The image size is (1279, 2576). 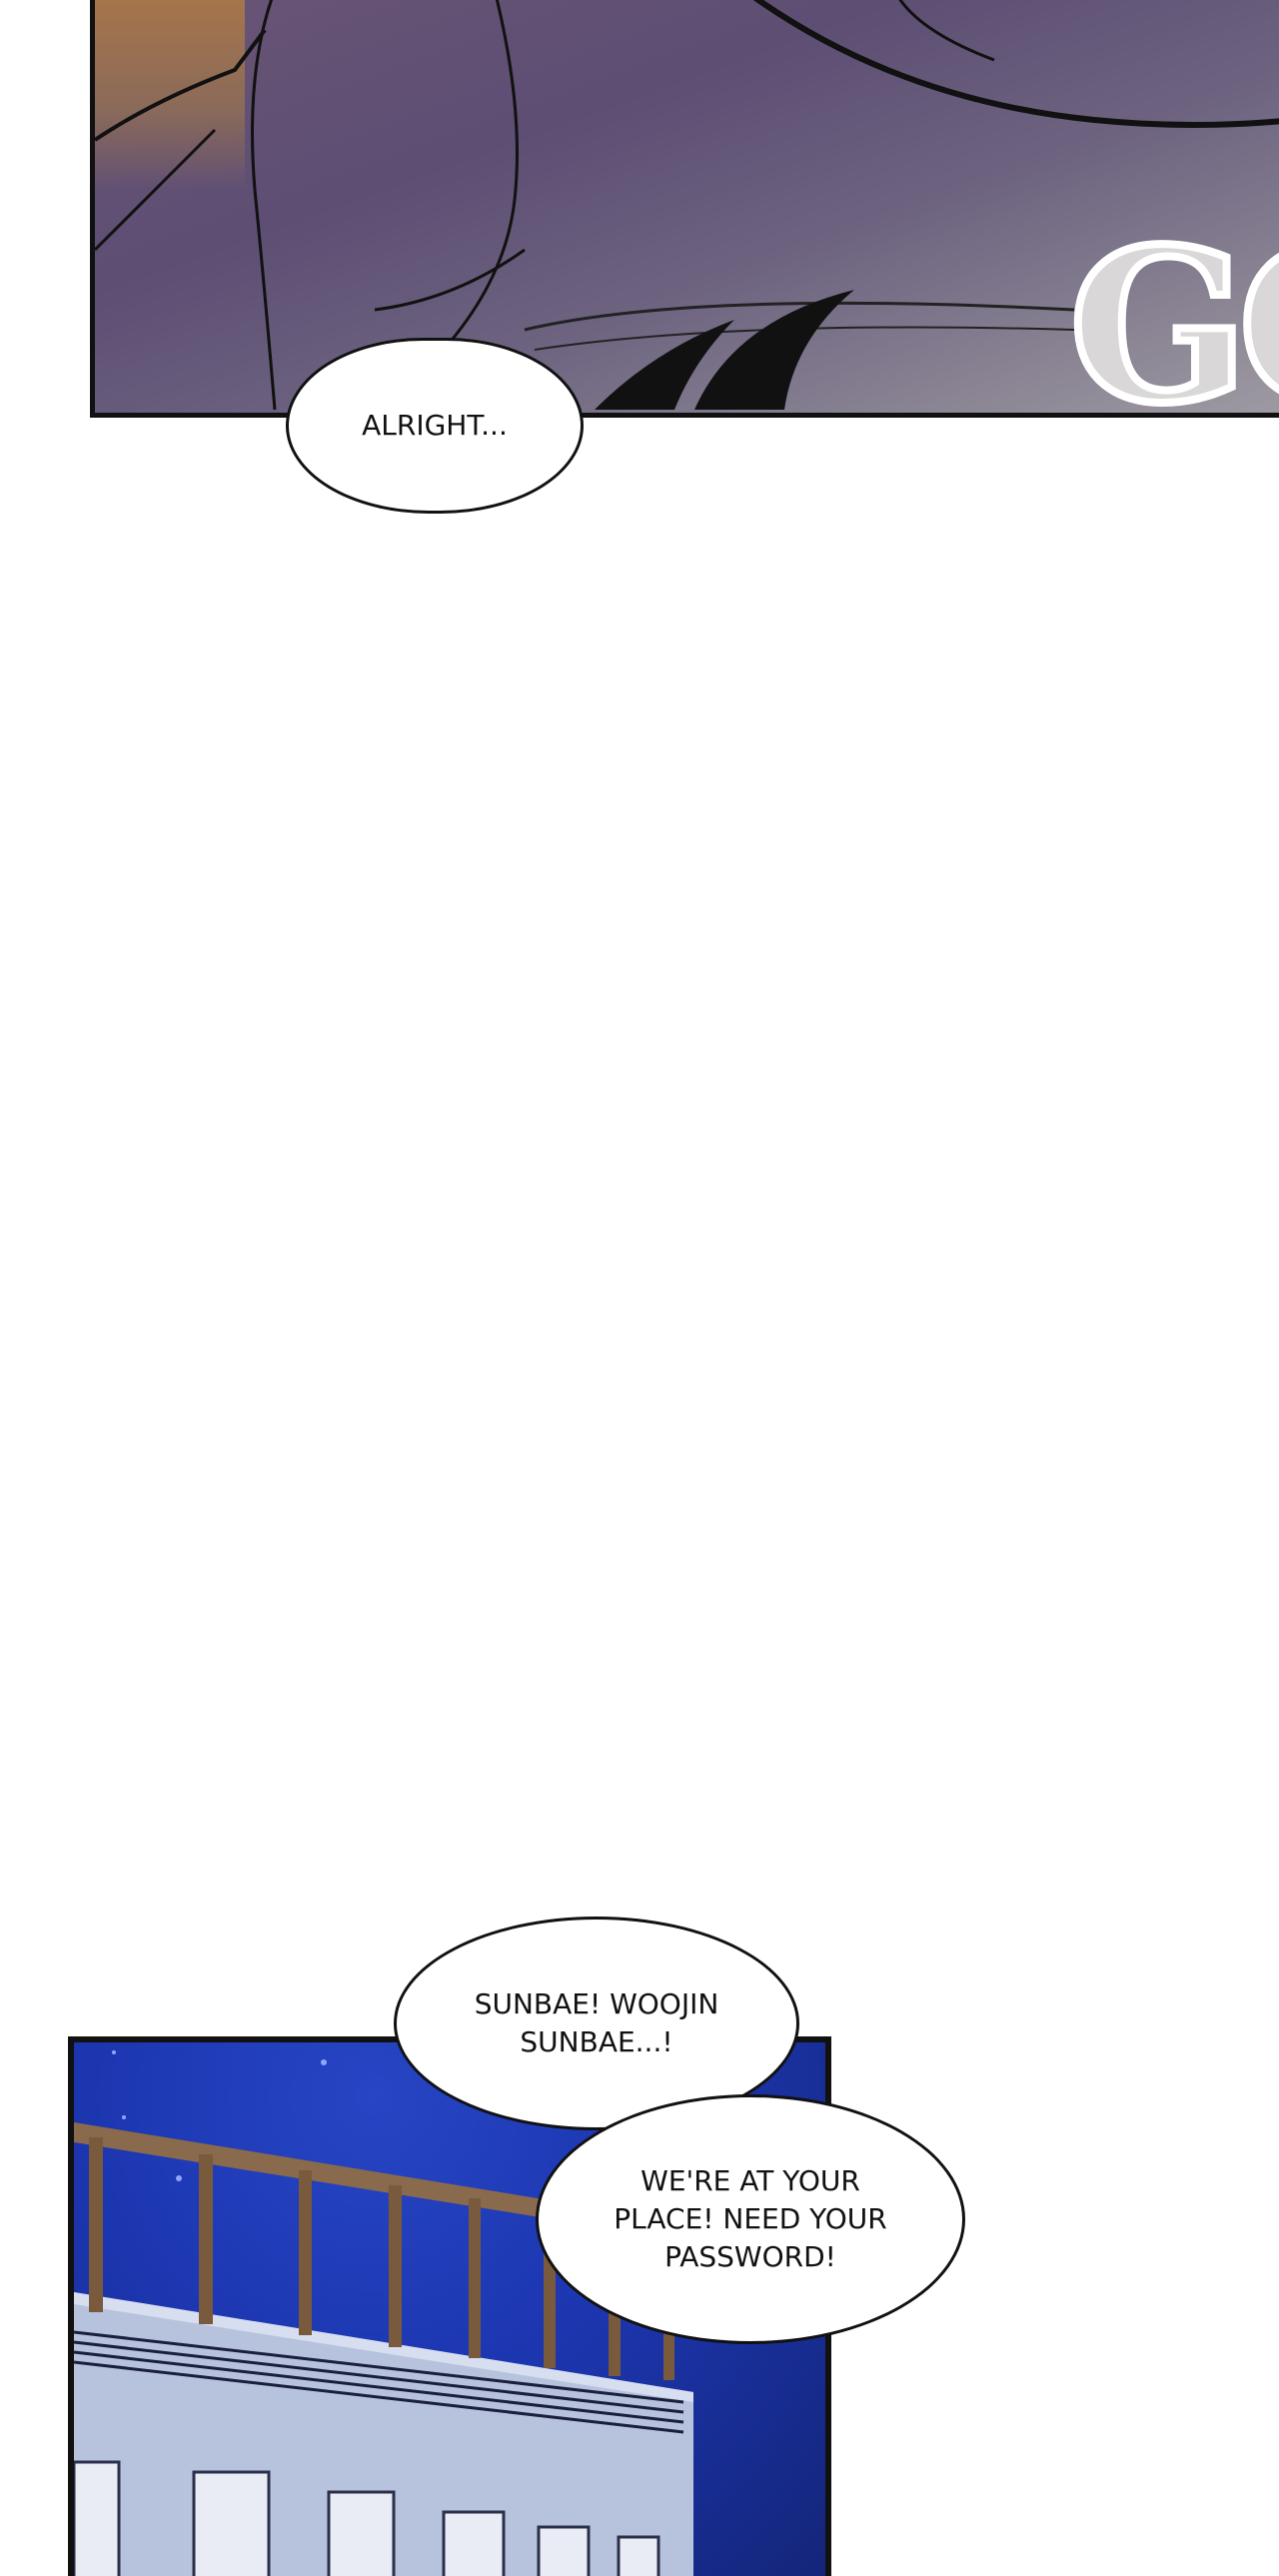 What do you see at coordinates (750, 2219) in the screenshot?
I see `speech-bubble-password: WE'RE AT YOUR PLACE! NEED YOUR PASSWORD!` at bounding box center [750, 2219].